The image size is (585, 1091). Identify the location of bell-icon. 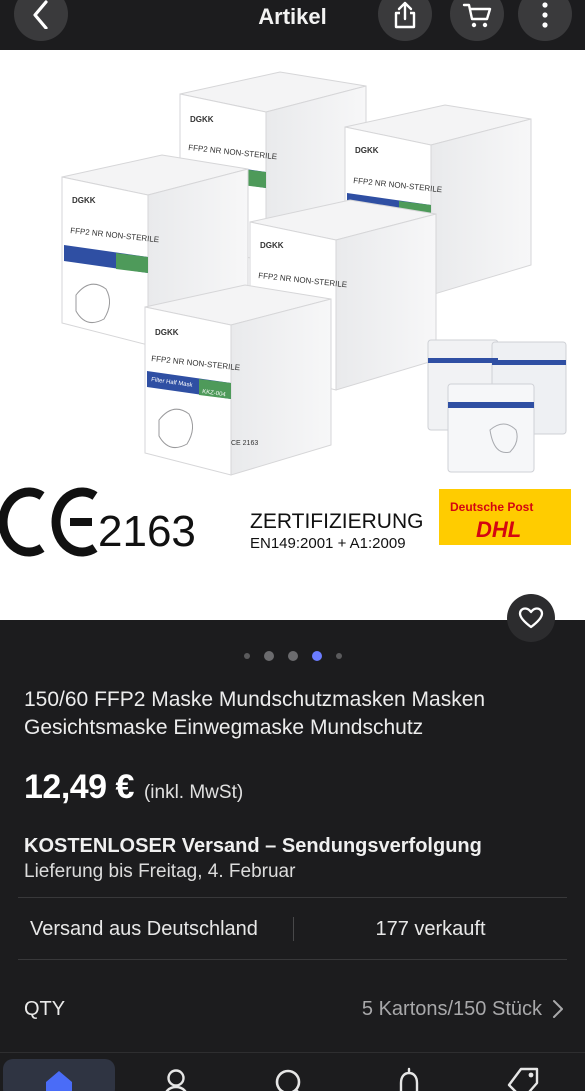
(409, 1079).